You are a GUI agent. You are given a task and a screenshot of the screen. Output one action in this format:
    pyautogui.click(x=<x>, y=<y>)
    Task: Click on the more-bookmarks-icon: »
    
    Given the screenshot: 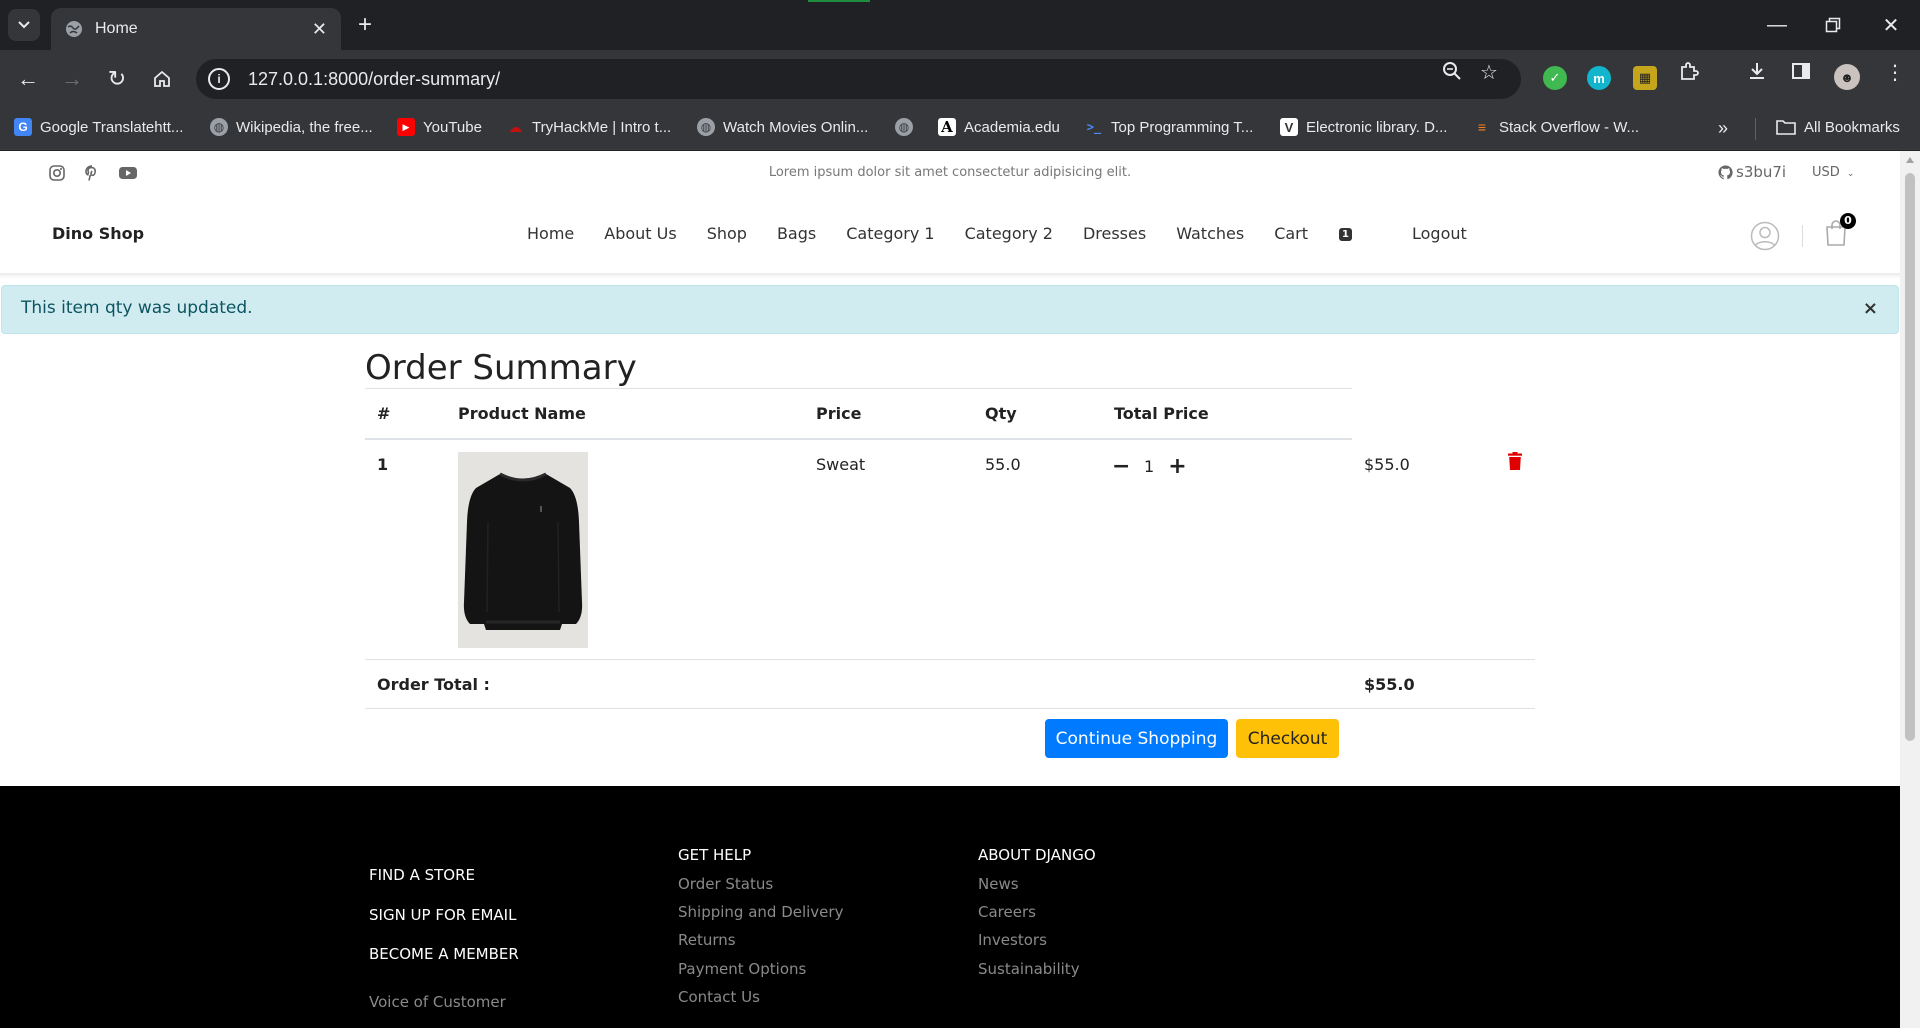 What is the action you would take?
    pyautogui.click(x=1723, y=128)
    